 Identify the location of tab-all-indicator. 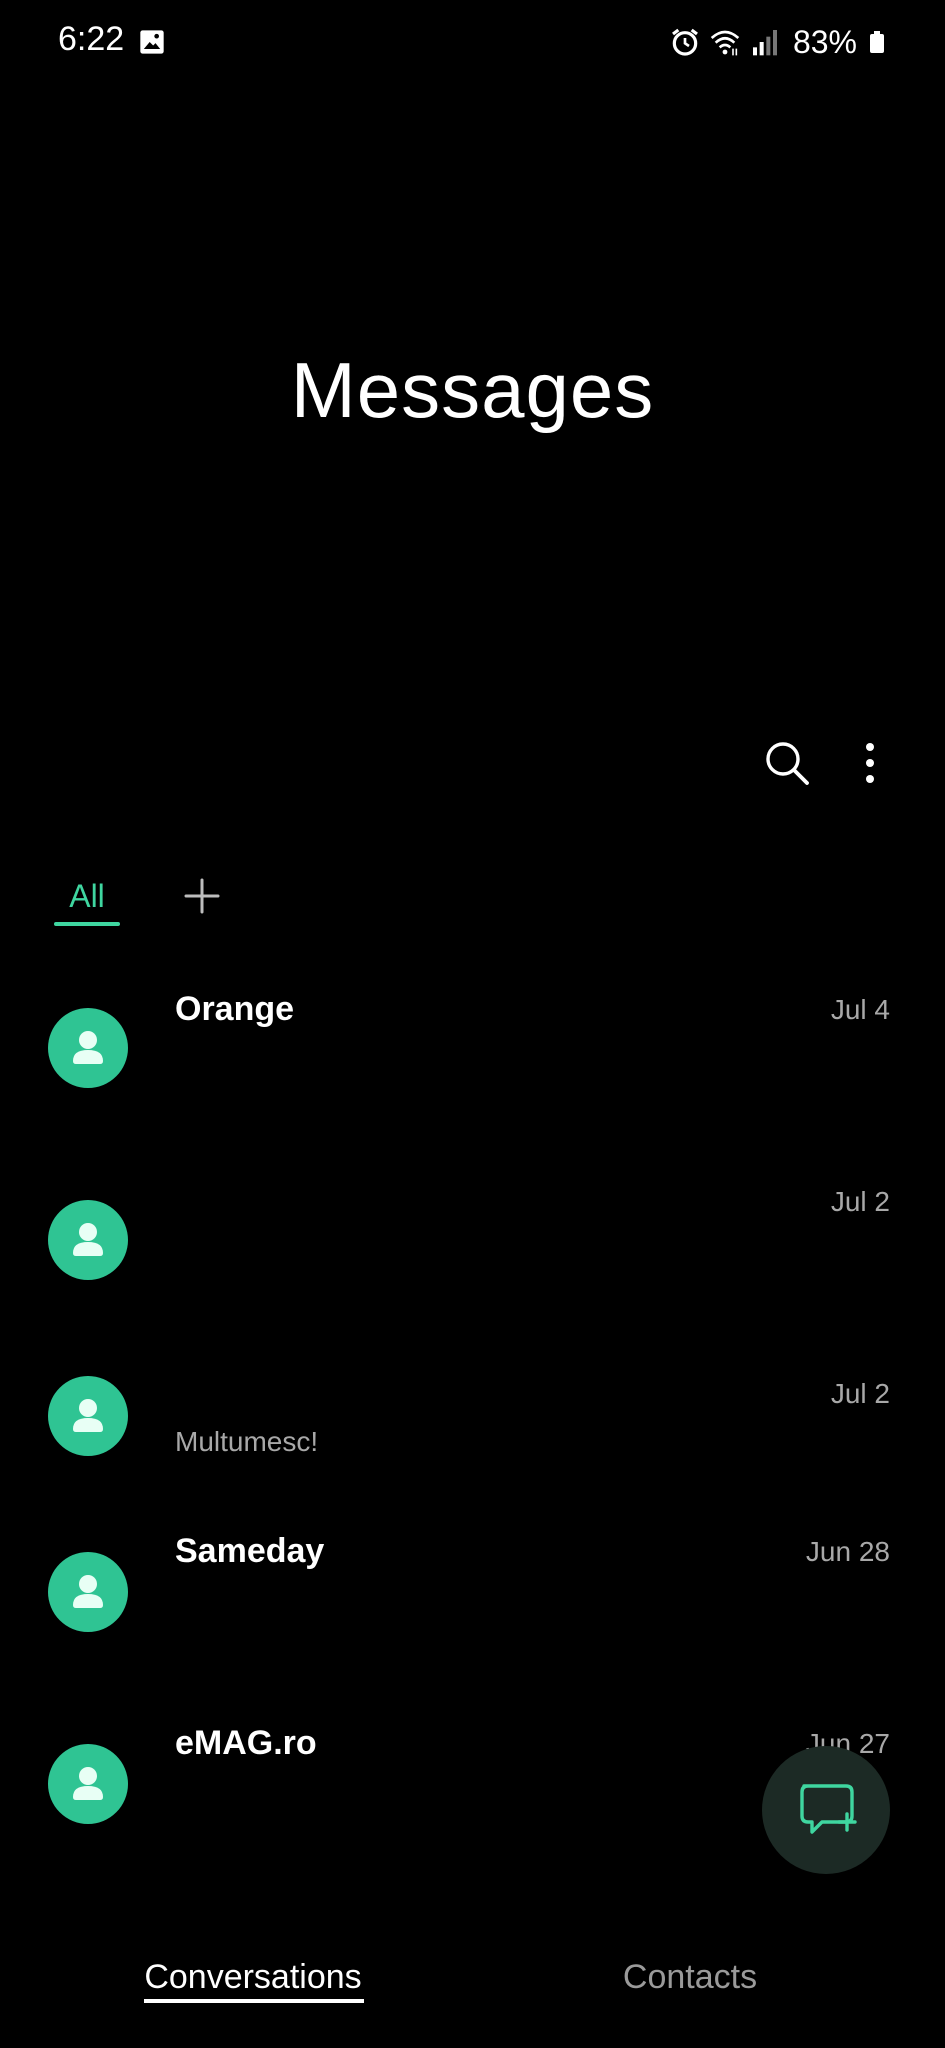
(87, 924).